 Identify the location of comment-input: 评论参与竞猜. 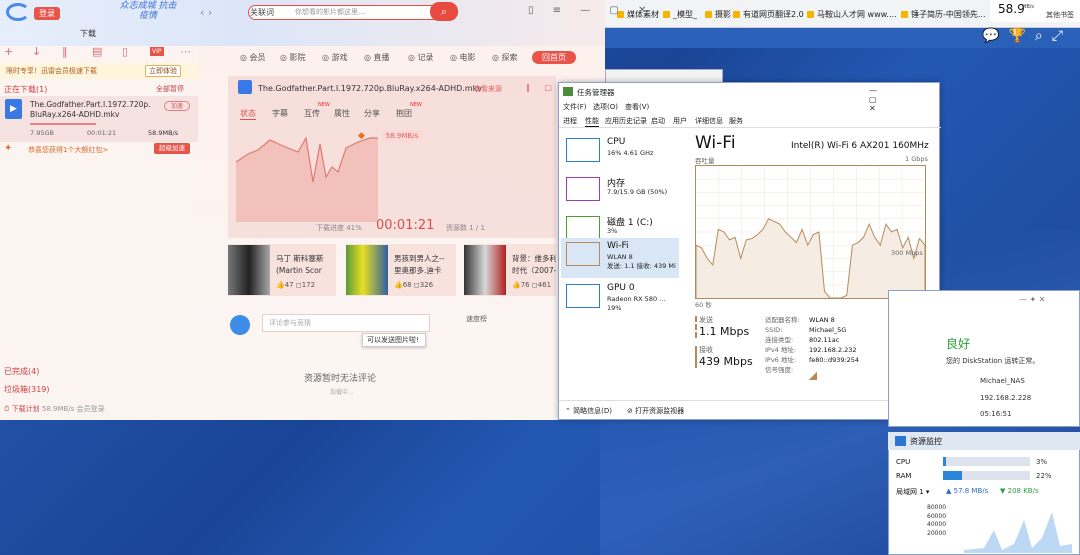
(346, 323).